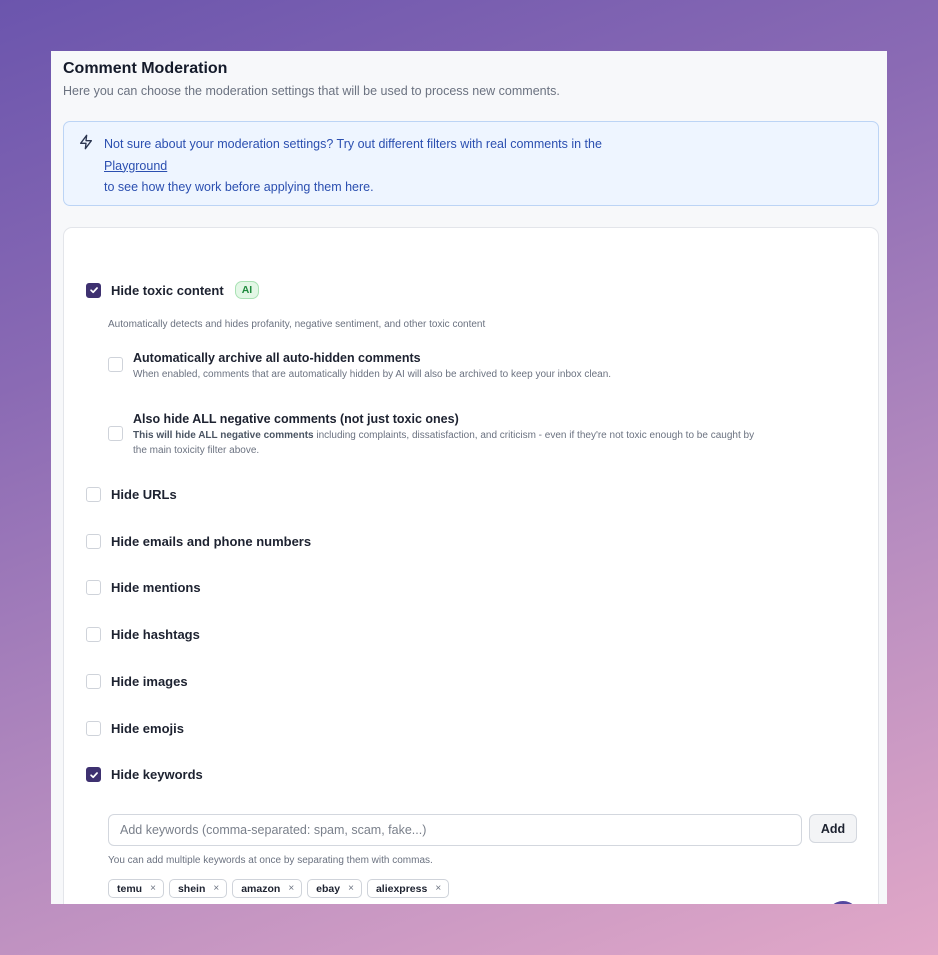 This screenshot has height=955, width=938. Describe the element at coordinates (145, 68) in the screenshot. I see `page-title: Comment Moderation` at that location.